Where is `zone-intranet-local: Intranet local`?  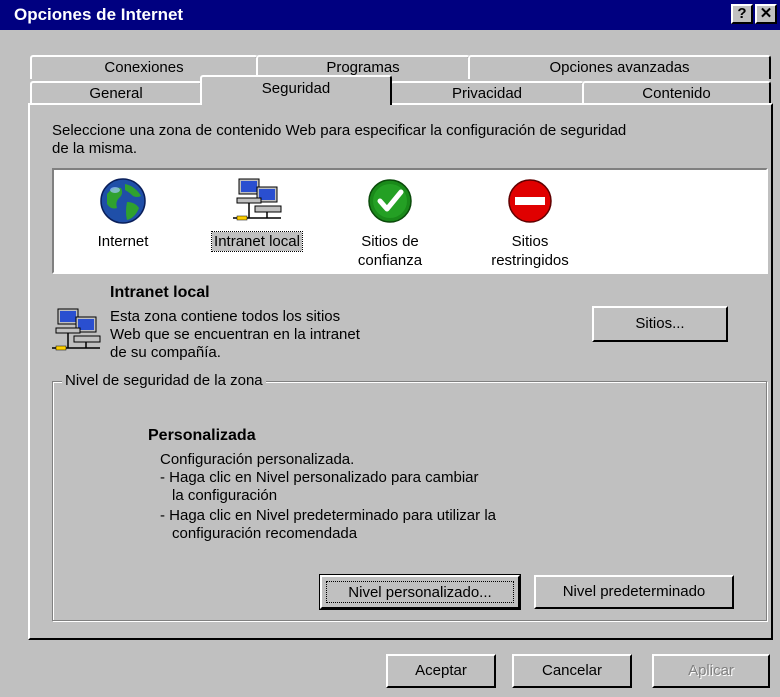 zone-intranet-local: Intranet local is located at coordinates (257, 214).